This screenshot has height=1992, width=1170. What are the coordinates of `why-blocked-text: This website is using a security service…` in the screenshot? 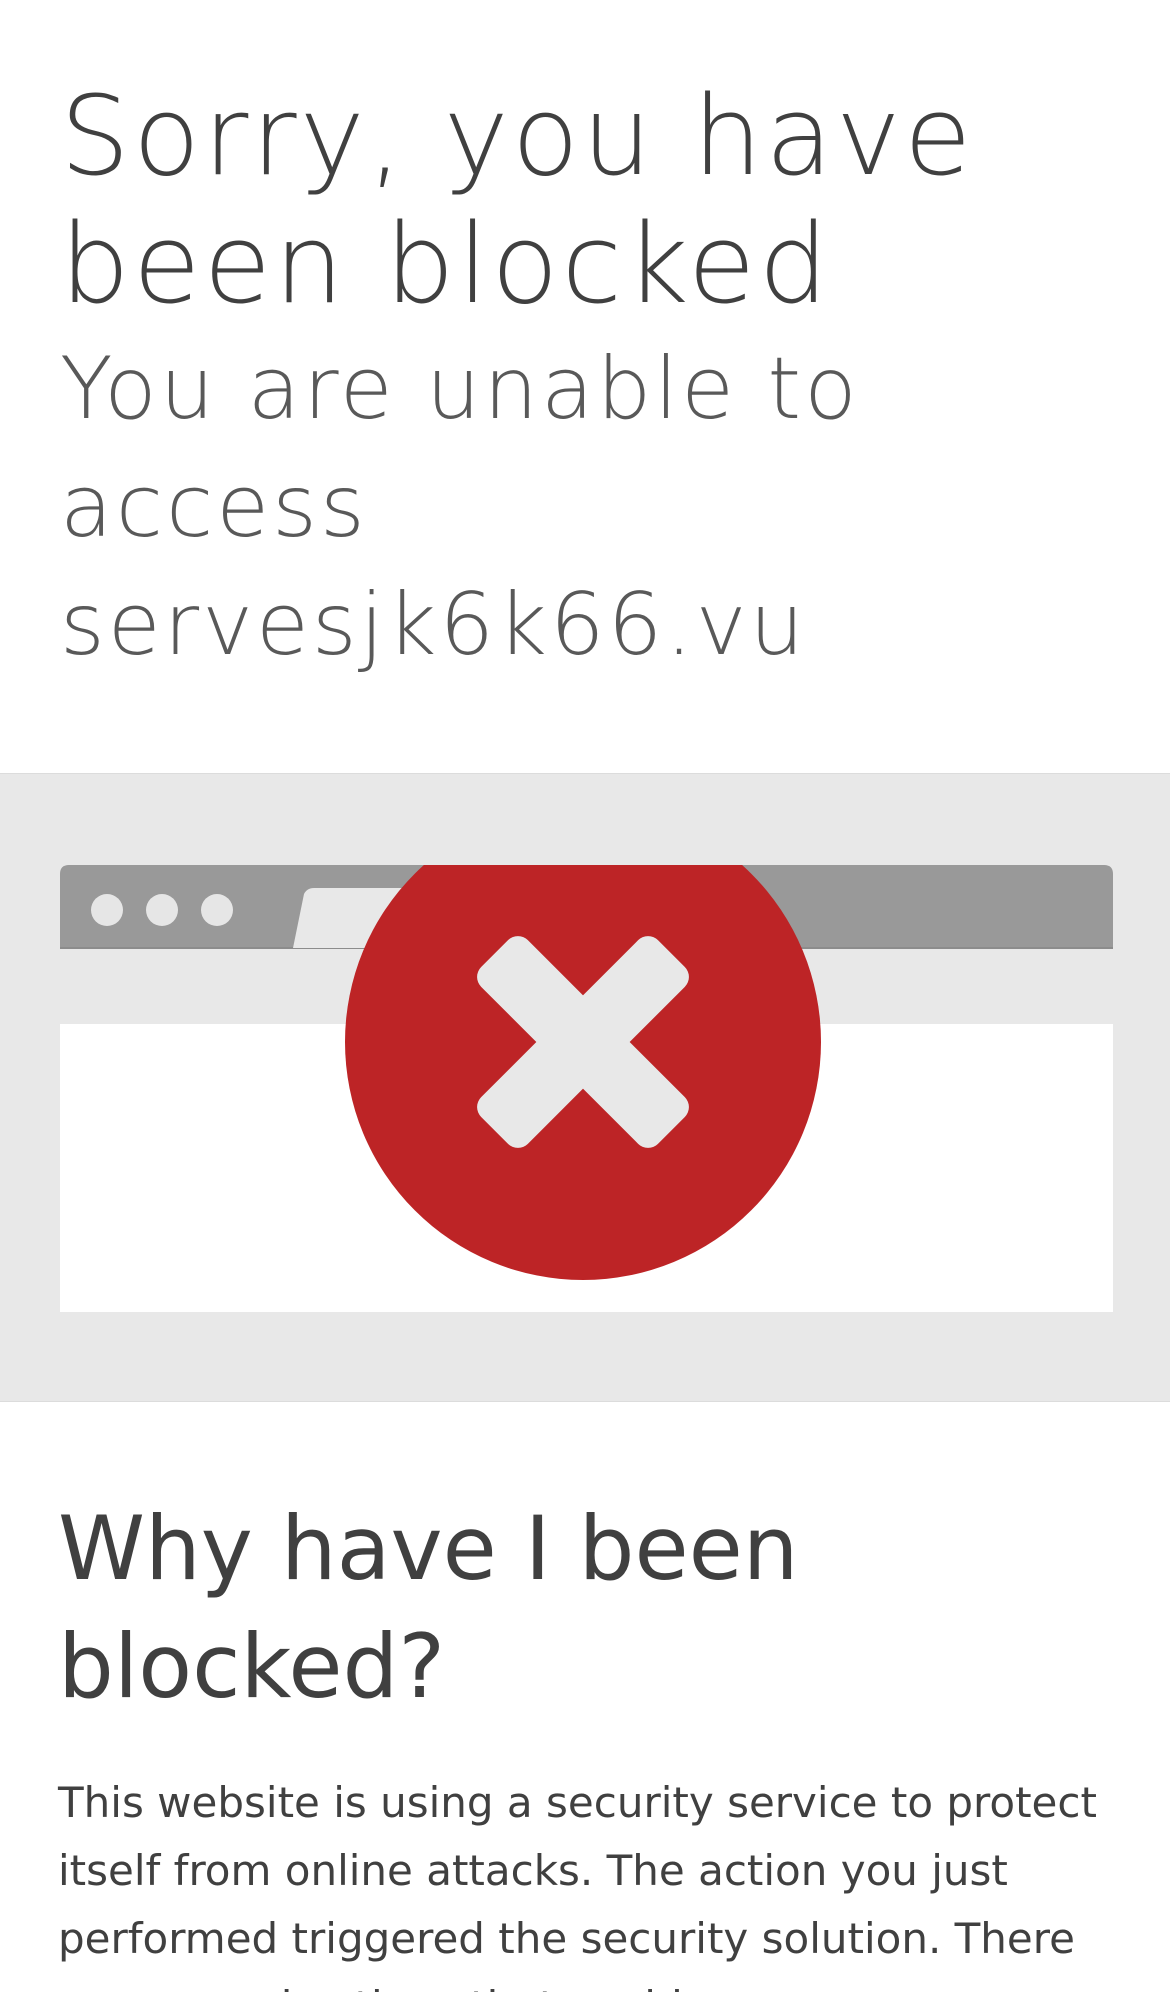 It's located at (577, 1885).